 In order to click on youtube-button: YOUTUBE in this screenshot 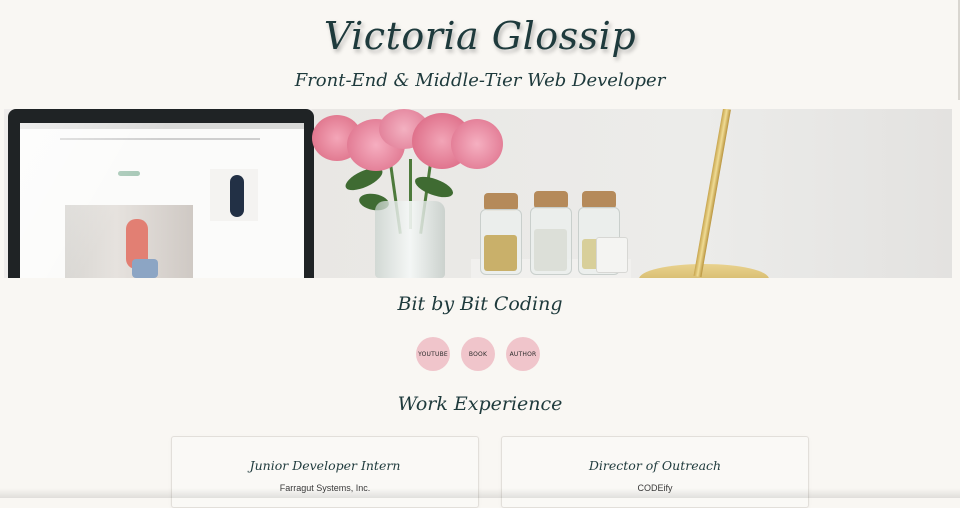, I will do `click(433, 354)`.